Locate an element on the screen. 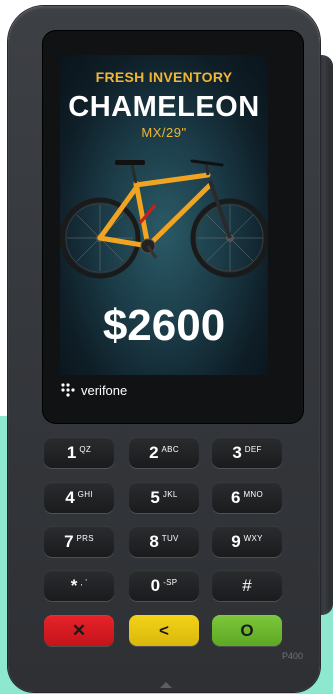 This screenshot has height=694, width=333. backspace-icon: < is located at coordinates (164, 630).